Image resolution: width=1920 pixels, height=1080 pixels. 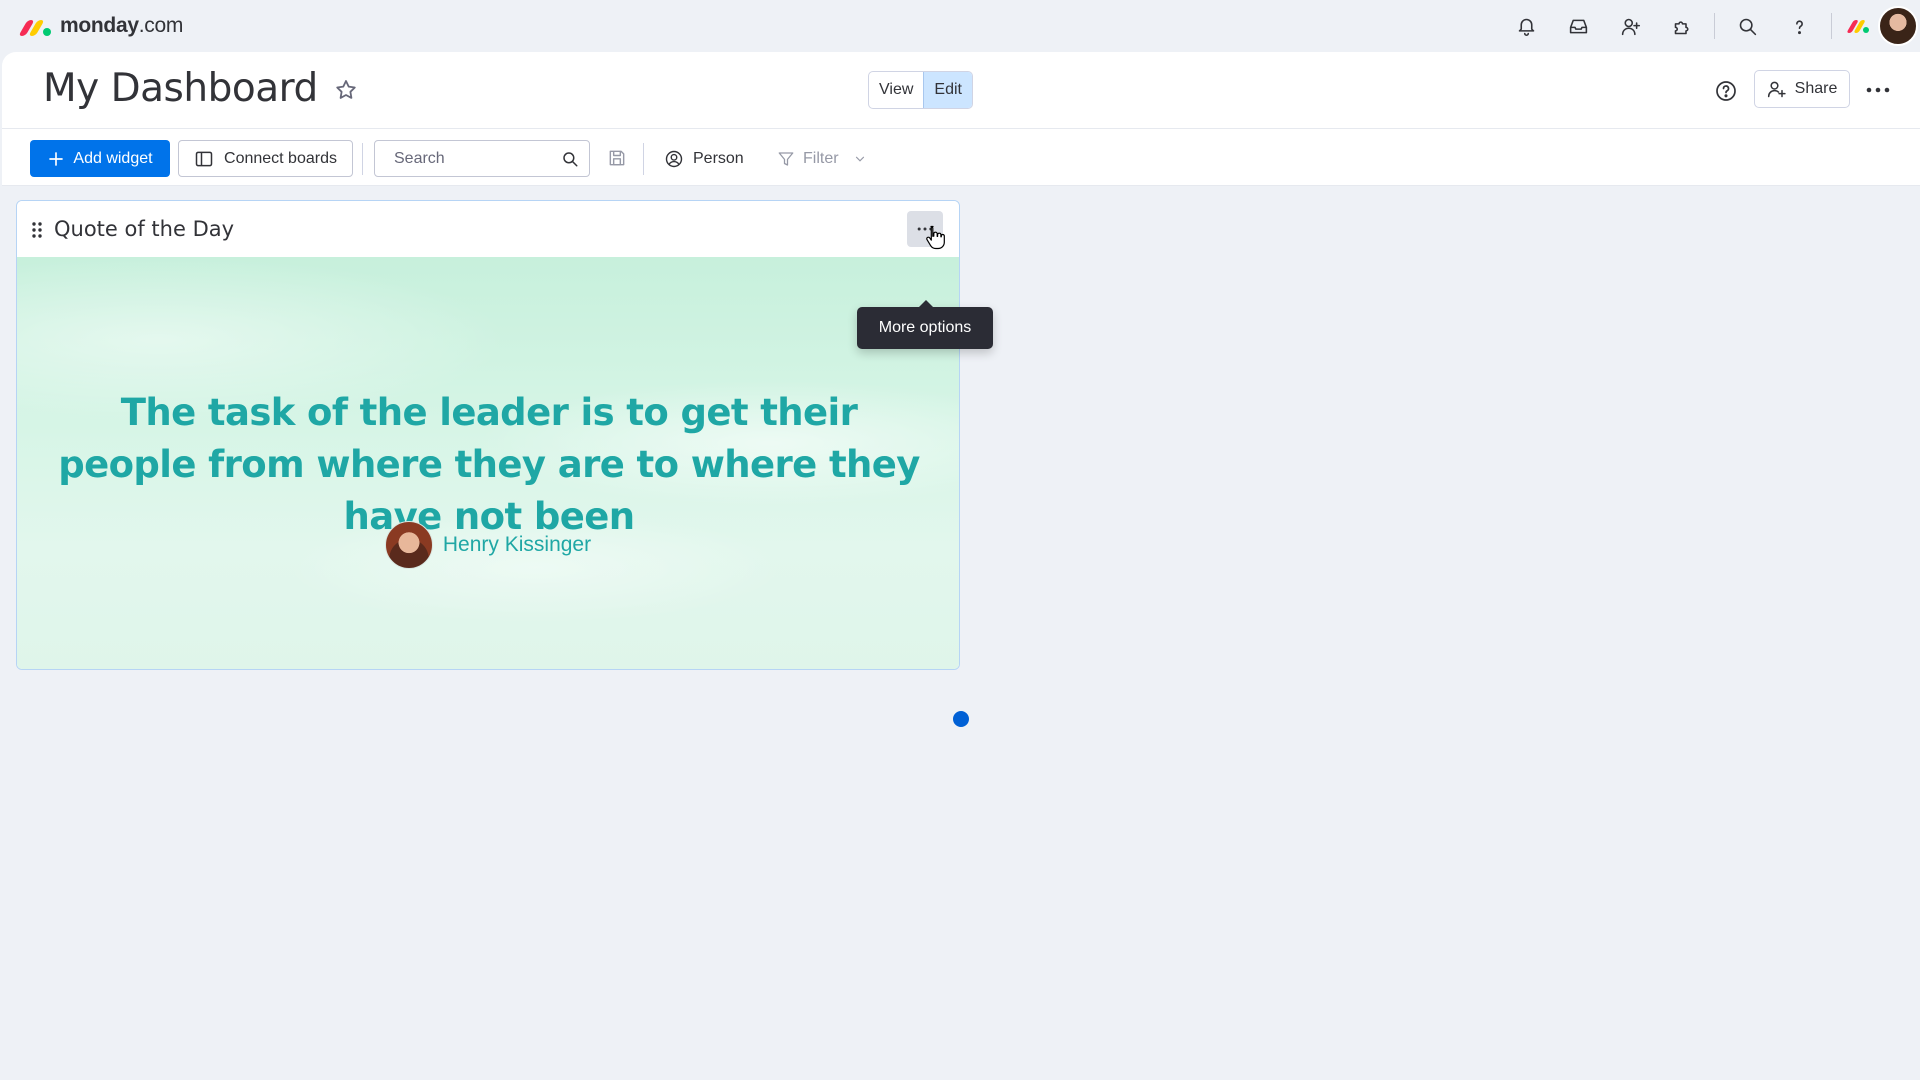 I want to click on edit-mode-button: Edit, so click(x=947, y=90).